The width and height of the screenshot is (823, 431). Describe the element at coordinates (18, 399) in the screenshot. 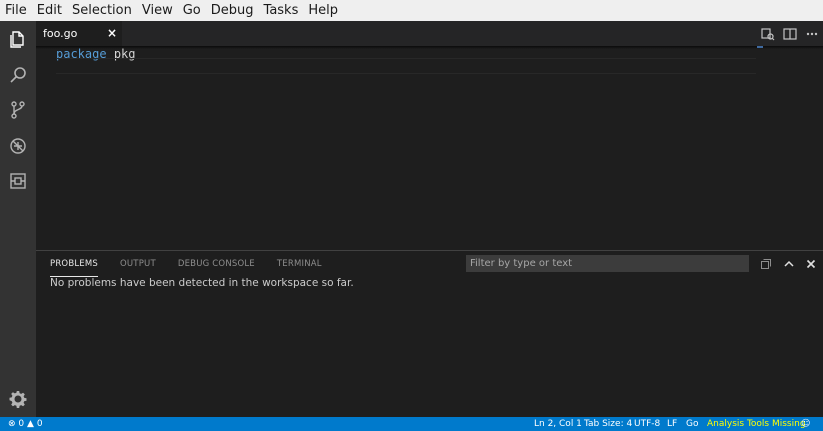

I see `gear-icon` at that location.